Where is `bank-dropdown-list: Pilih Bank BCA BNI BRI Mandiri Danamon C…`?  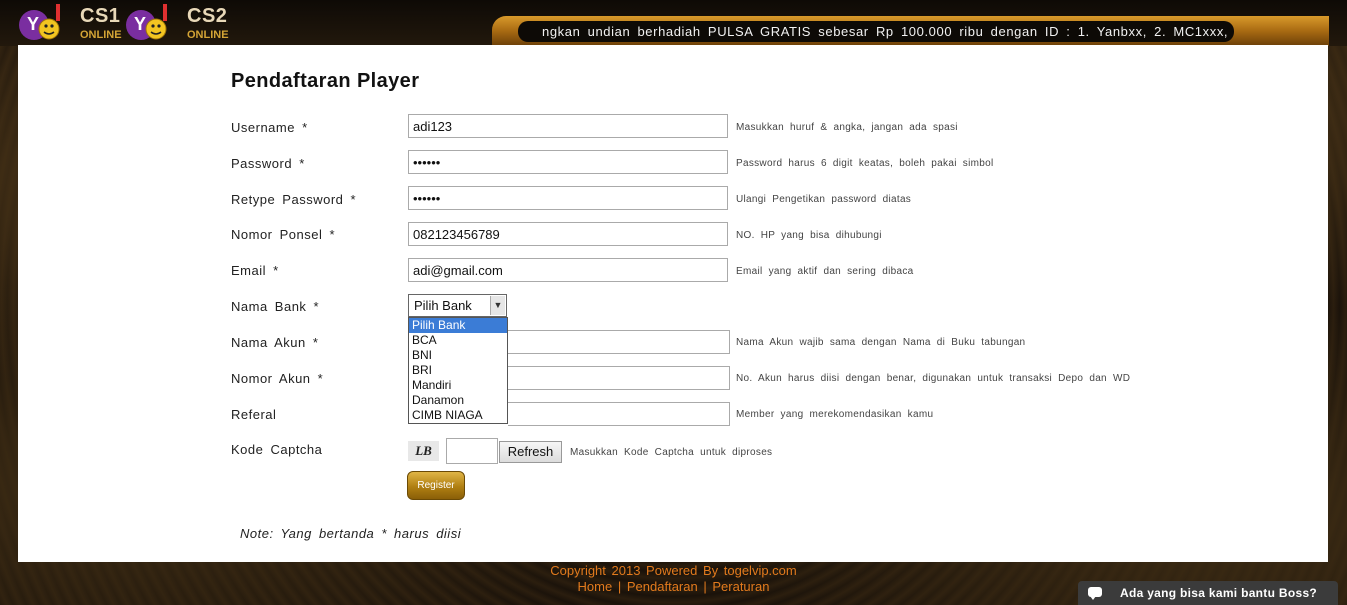 bank-dropdown-list: Pilih Bank BCA BNI BRI Mandiri Danamon C… is located at coordinates (458, 370).